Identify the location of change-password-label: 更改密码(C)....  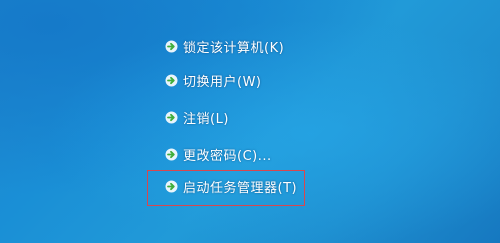
(227, 156).